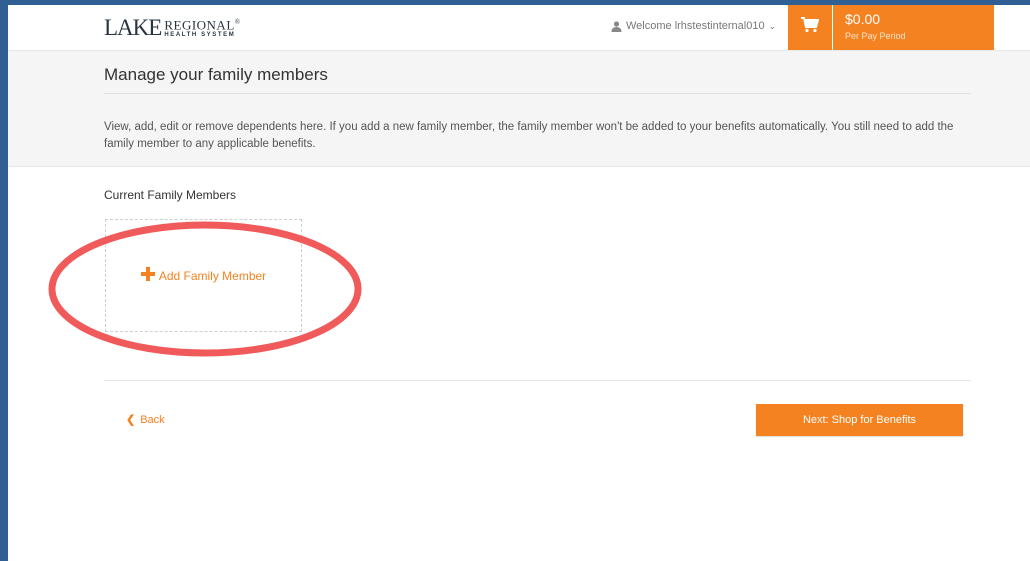 The height and width of the screenshot is (561, 1030). I want to click on add-family-member-button: Add Family Member, so click(203, 275).